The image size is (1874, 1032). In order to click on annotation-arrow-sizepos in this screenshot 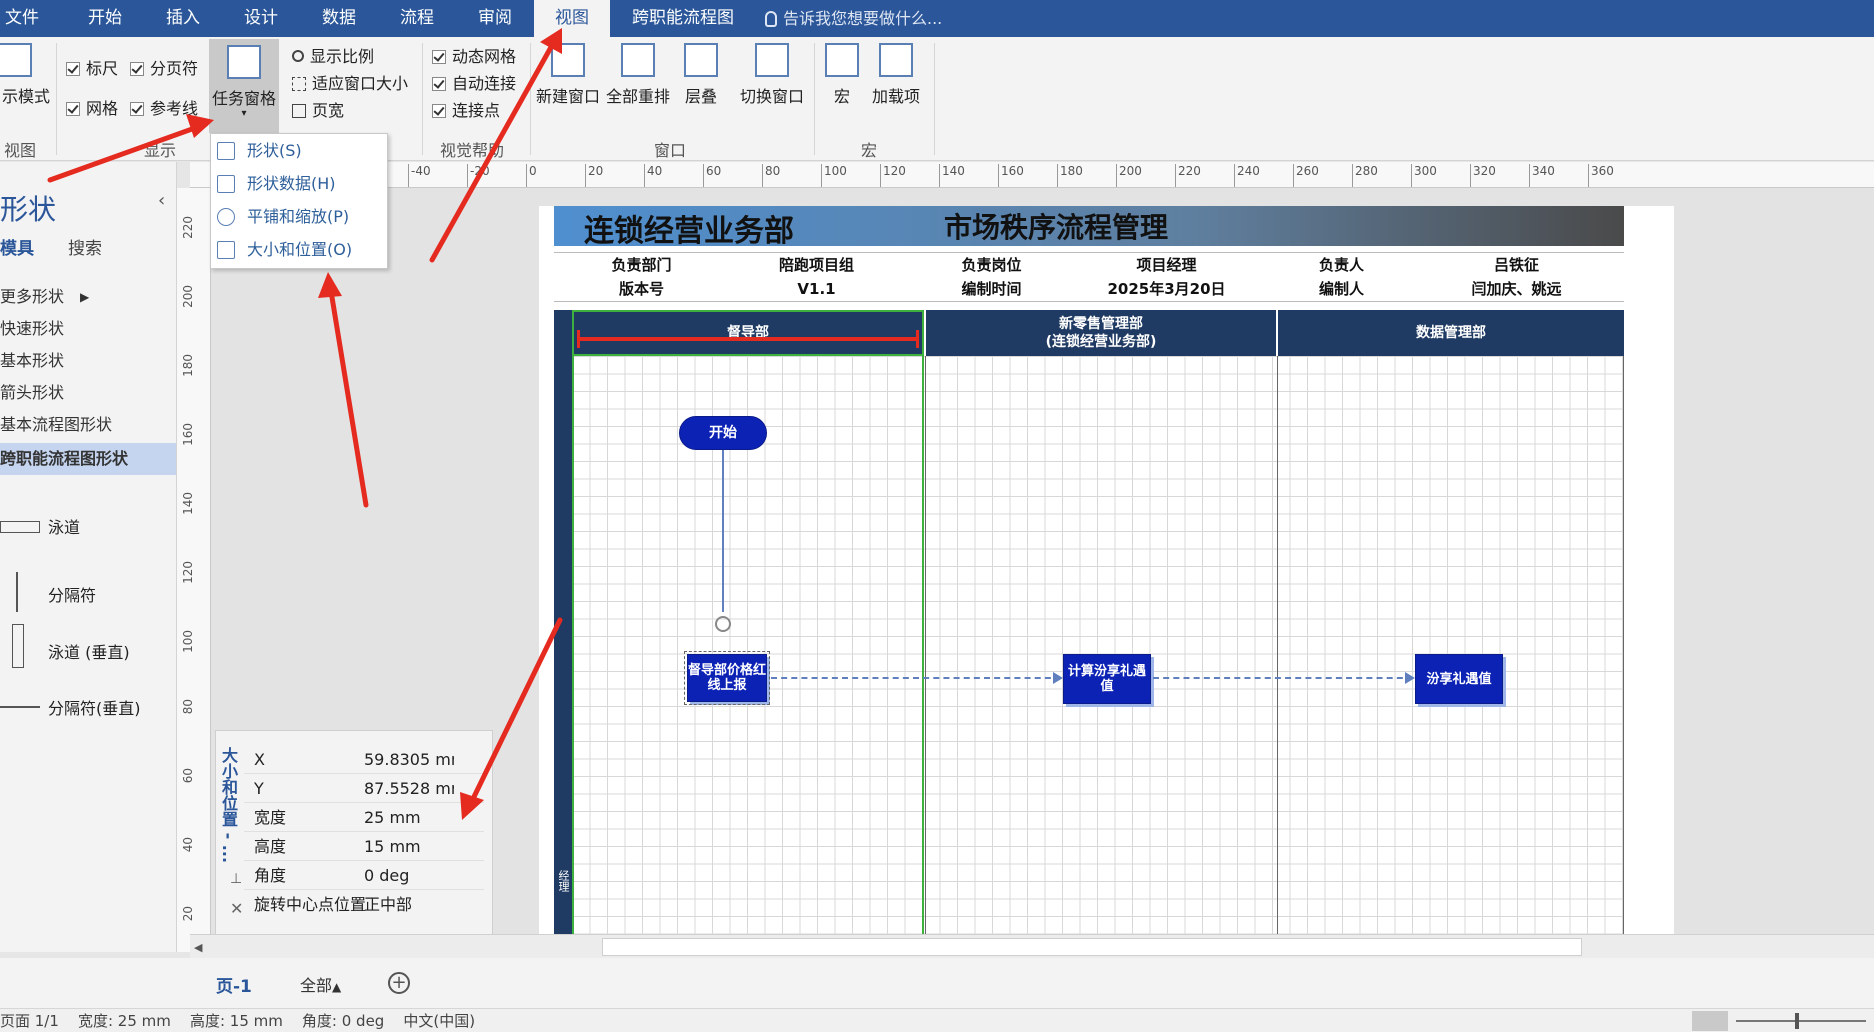, I will do `click(348, 395)`.